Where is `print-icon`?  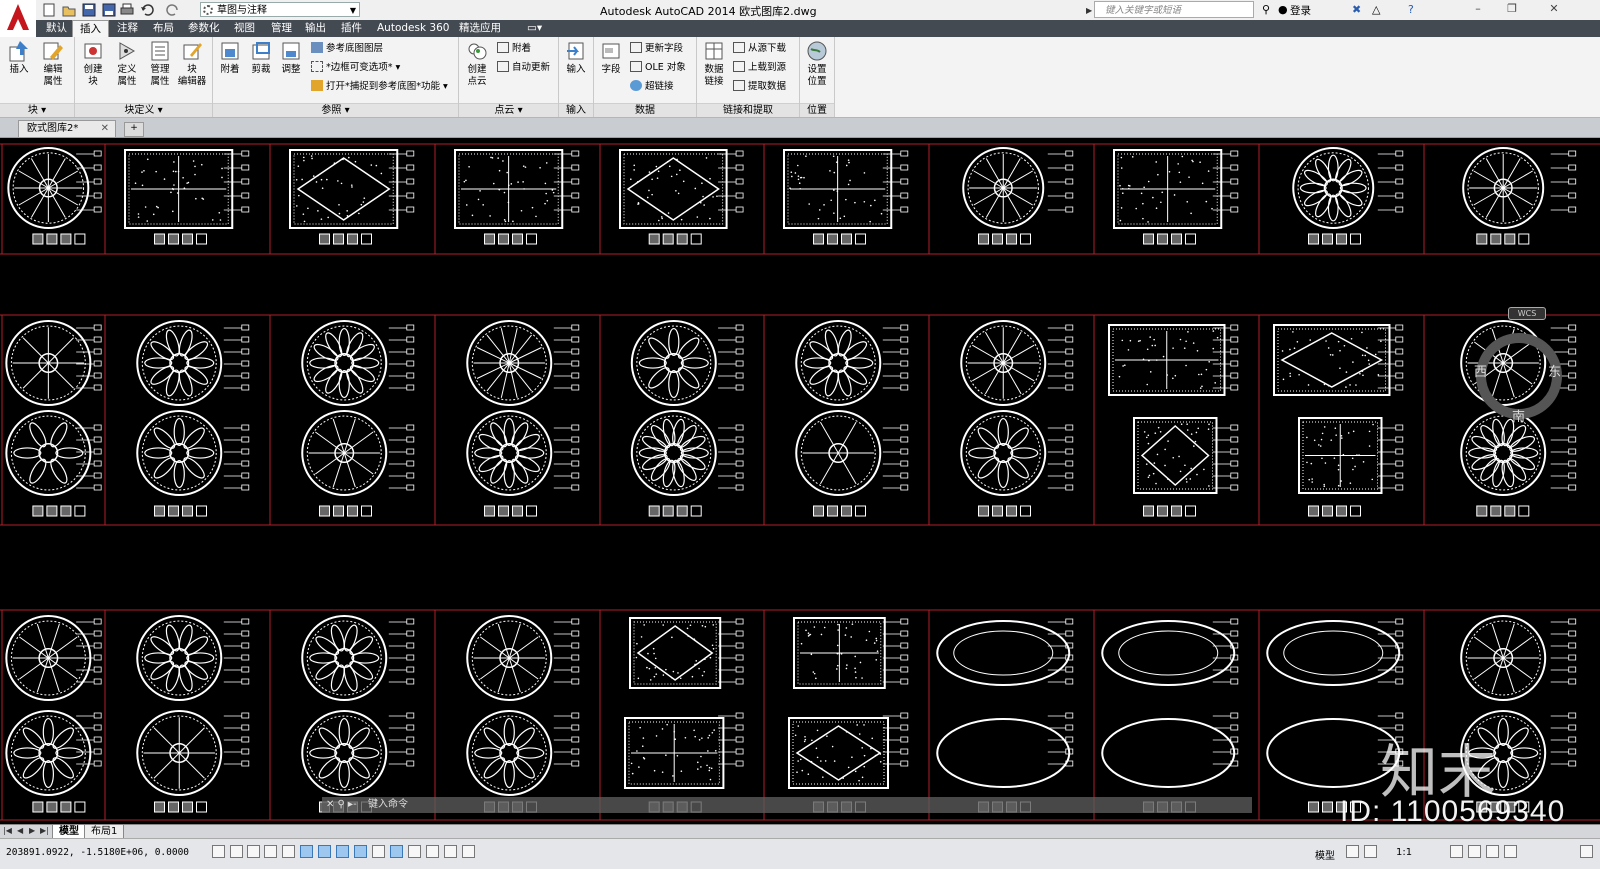 print-icon is located at coordinates (128, 10).